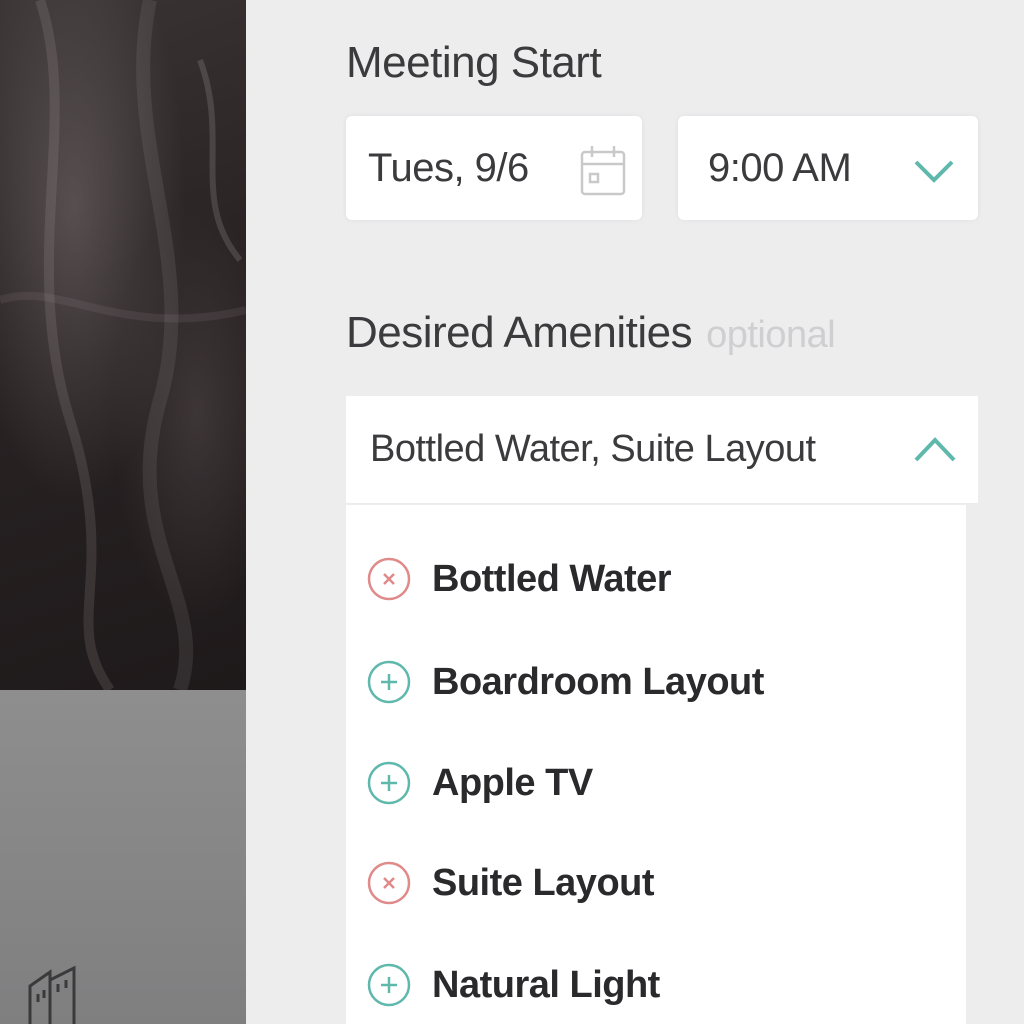 This screenshot has width=1024, height=1024. What do you see at coordinates (543, 882) in the screenshot?
I see `option-label: Suite Layout` at bounding box center [543, 882].